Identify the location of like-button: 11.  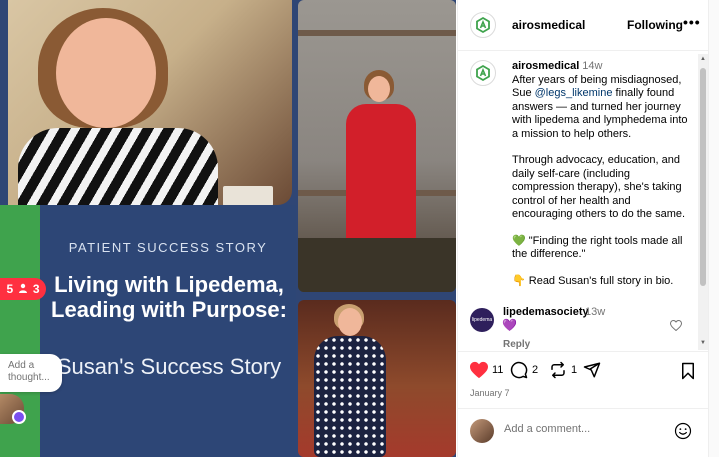
(486, 370).